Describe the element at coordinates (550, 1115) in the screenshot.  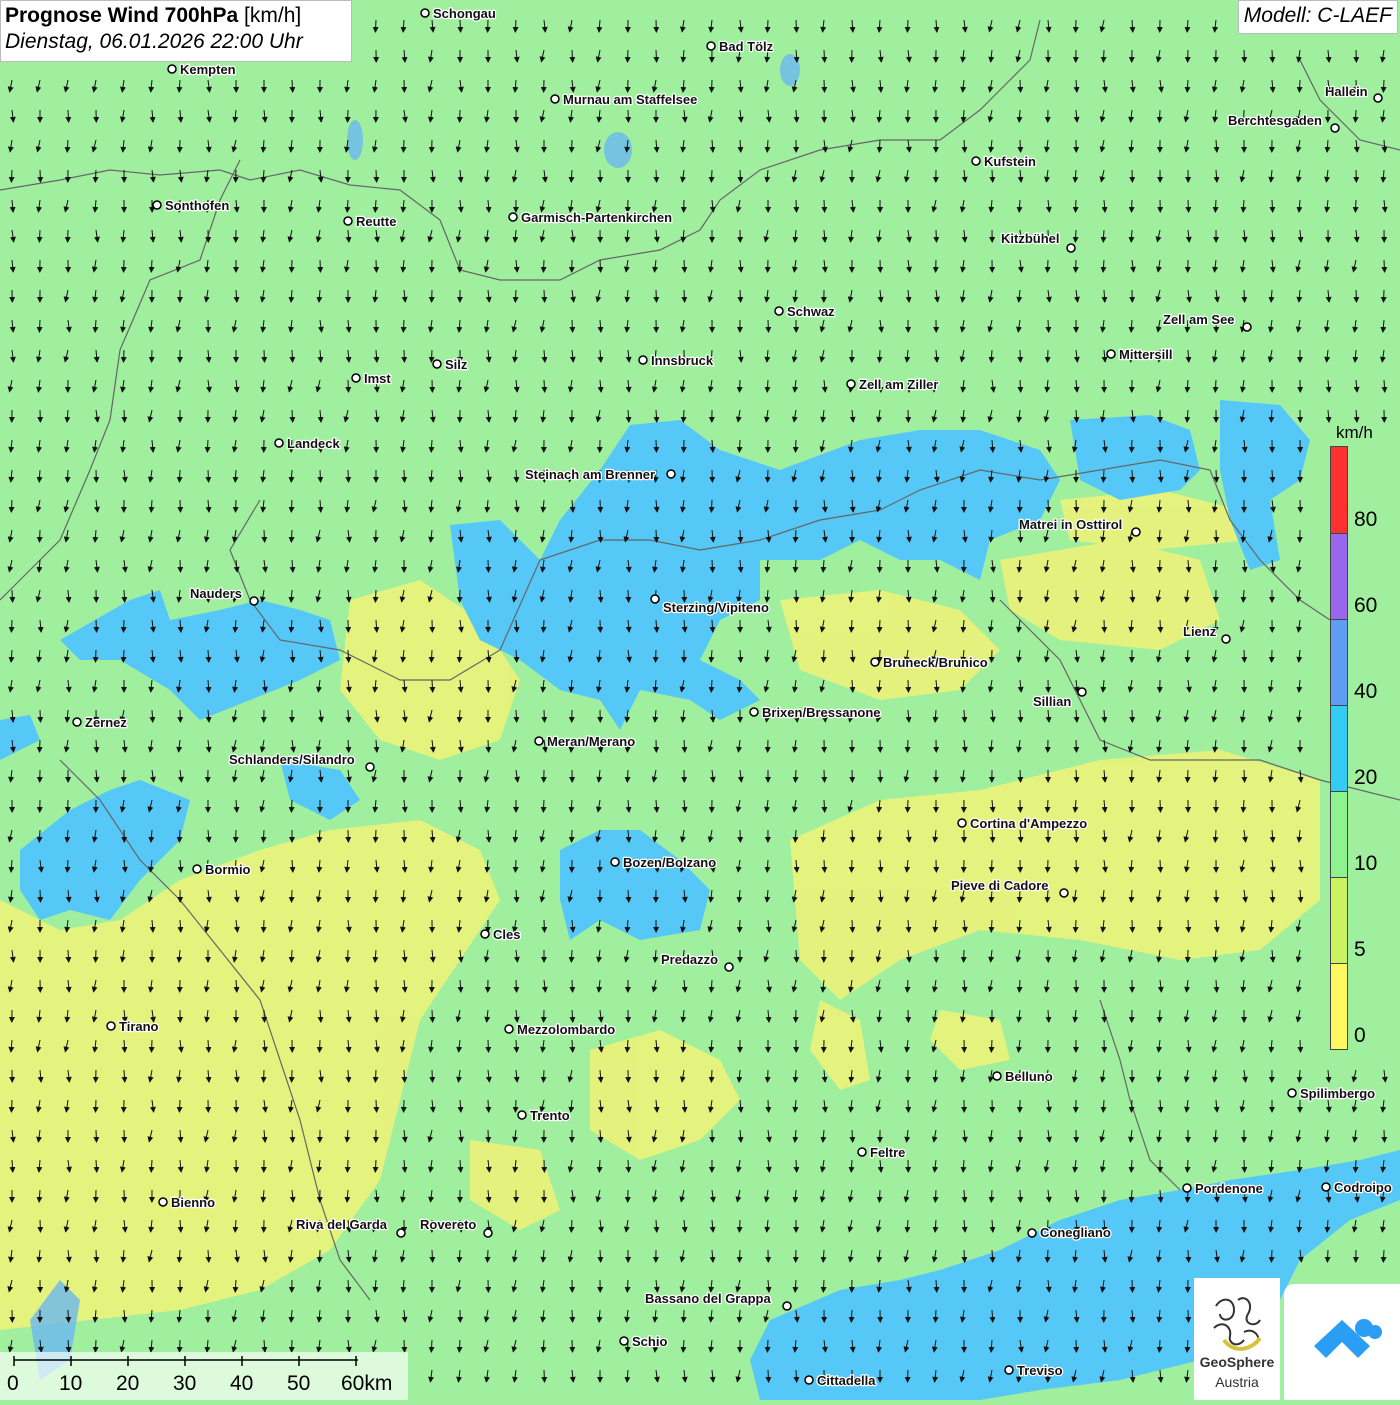
I see `svg-text: Trento` at that location.